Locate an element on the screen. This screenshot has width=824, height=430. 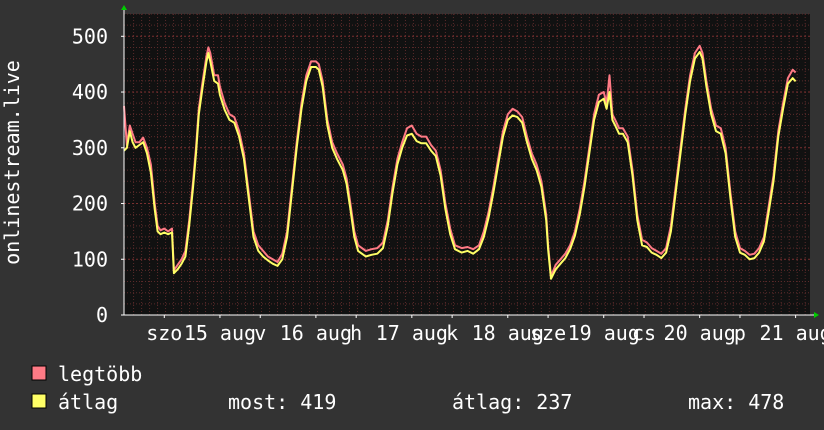
legend: legtöbb átlag is located at coordinates (86, 388).